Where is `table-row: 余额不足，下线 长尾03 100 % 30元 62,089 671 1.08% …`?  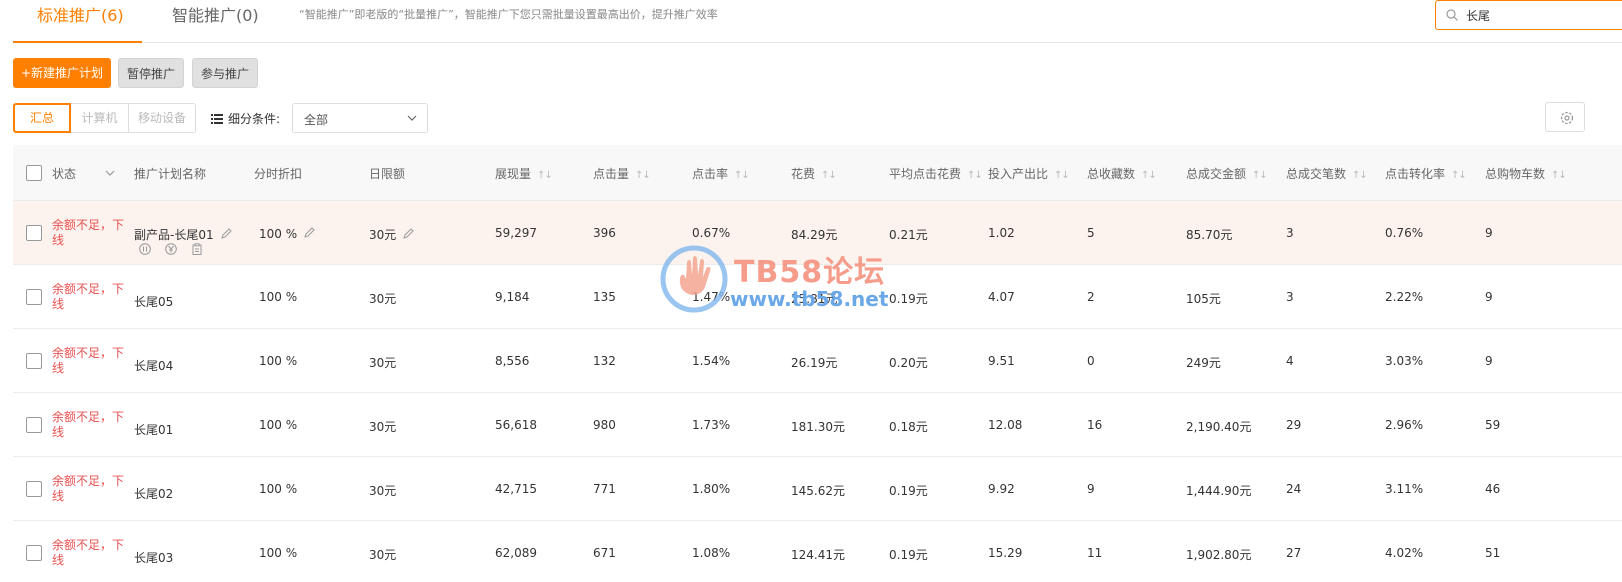 table-row: 余额不足，下线 长尾03 100 % 30元 62,089 671 1.08% … is located at coordinates (817, 551).